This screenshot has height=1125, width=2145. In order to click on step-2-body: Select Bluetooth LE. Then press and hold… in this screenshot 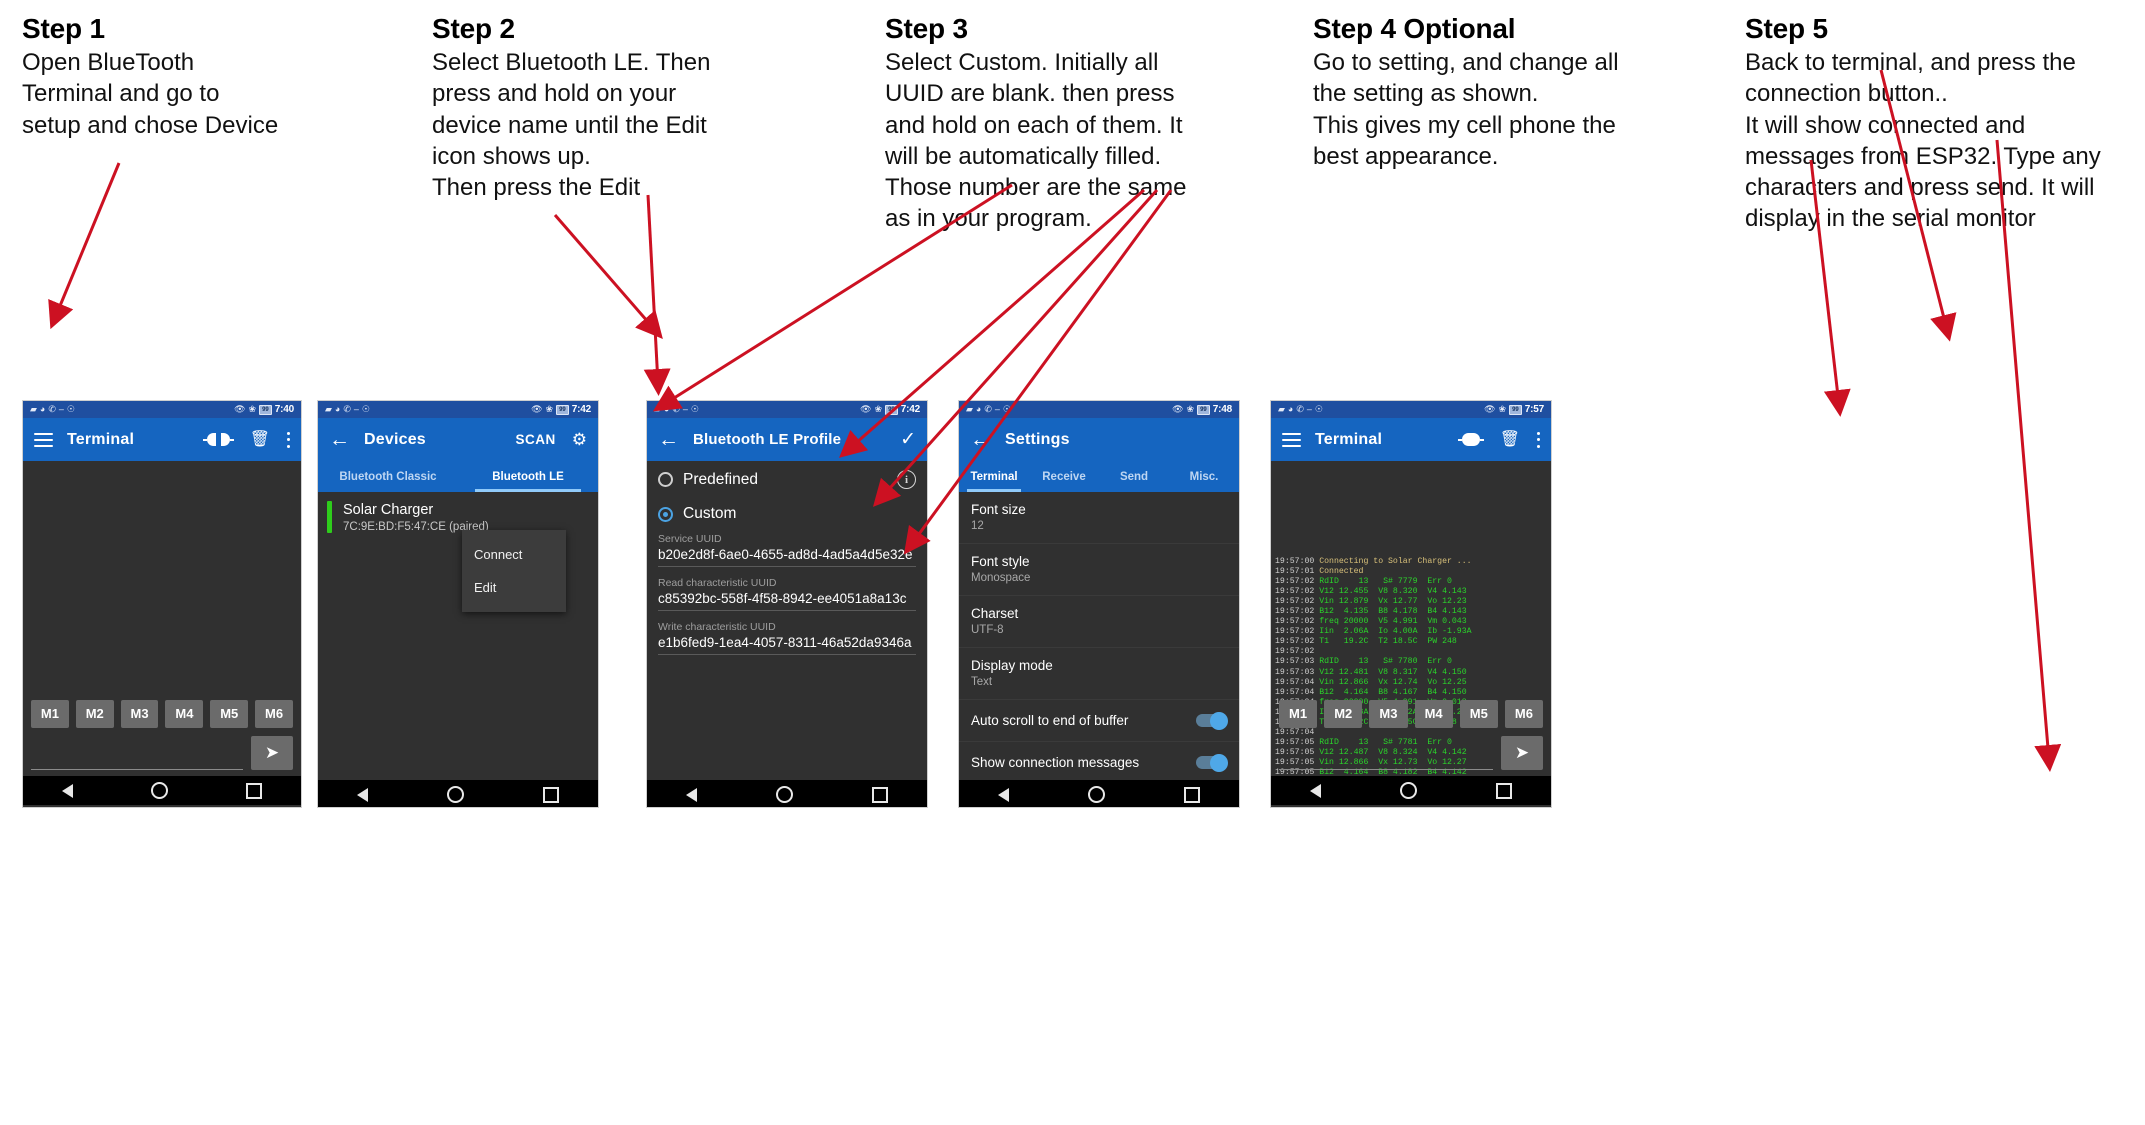, I will do `click(571, 125)`.